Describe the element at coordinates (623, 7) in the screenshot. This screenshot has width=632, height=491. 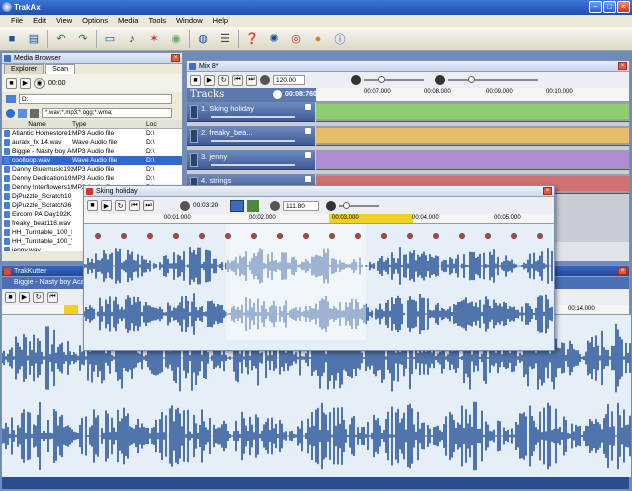
I see `close-button: ×` at that location.